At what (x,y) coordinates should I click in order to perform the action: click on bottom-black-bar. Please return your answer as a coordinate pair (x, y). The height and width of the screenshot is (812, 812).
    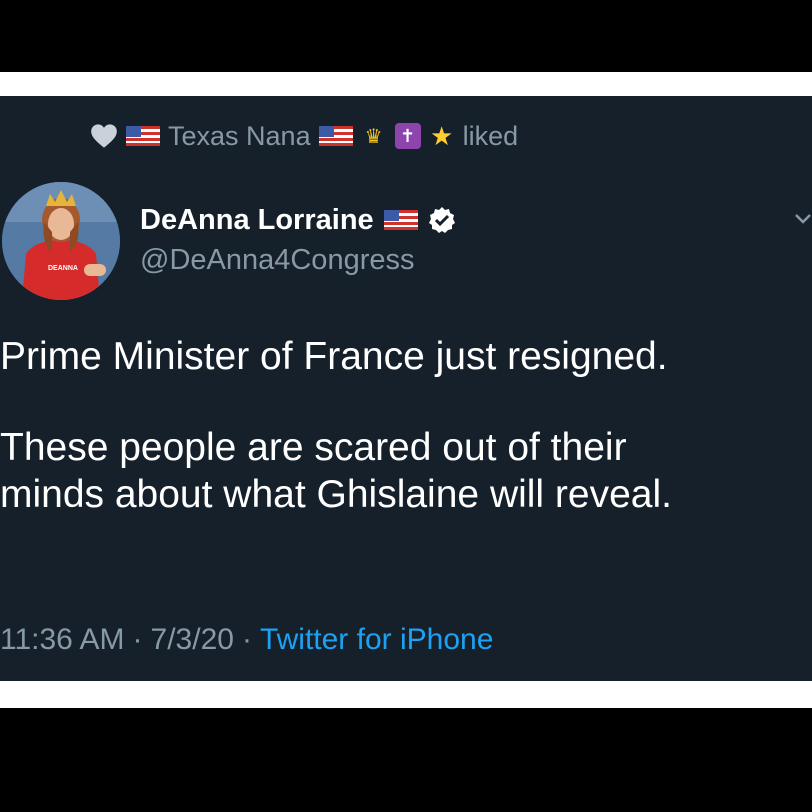
    Looking at the image, I should click on (406, 760).